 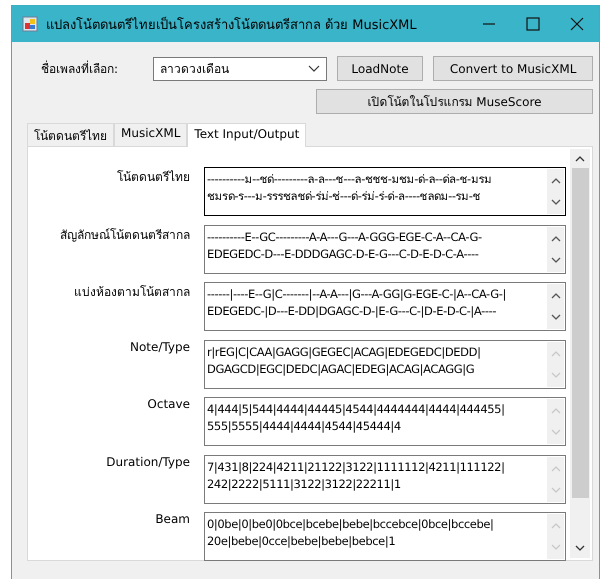 What do you see at coordinates (232, 25) in the screenshot?
I see `window-title: แปลงโน้ตดนตรีไทยเป็นโครงสร้างโน้ตดนตรีสากล ด้วย MusicXML` at bounding box center [232, 25].